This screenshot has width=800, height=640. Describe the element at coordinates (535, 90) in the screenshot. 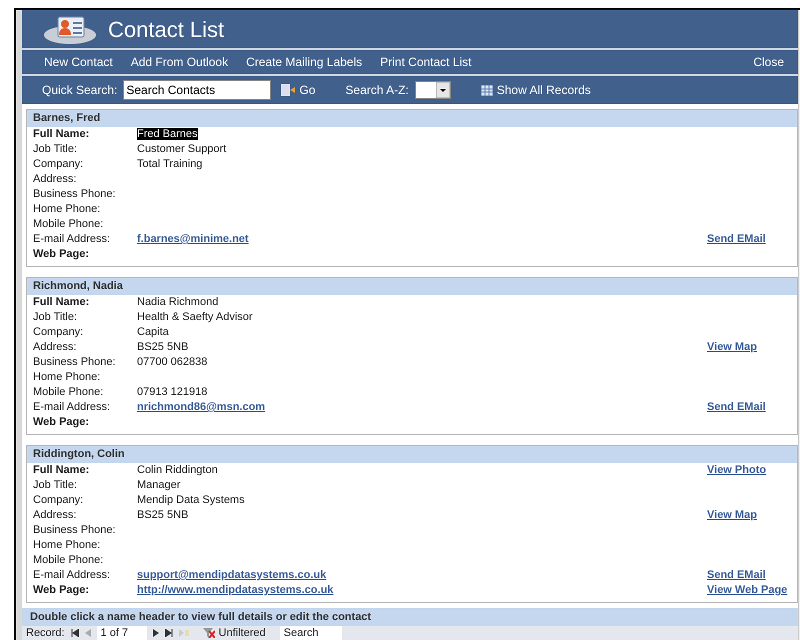

I see `show-all-records-button: Show All Records` at that location.